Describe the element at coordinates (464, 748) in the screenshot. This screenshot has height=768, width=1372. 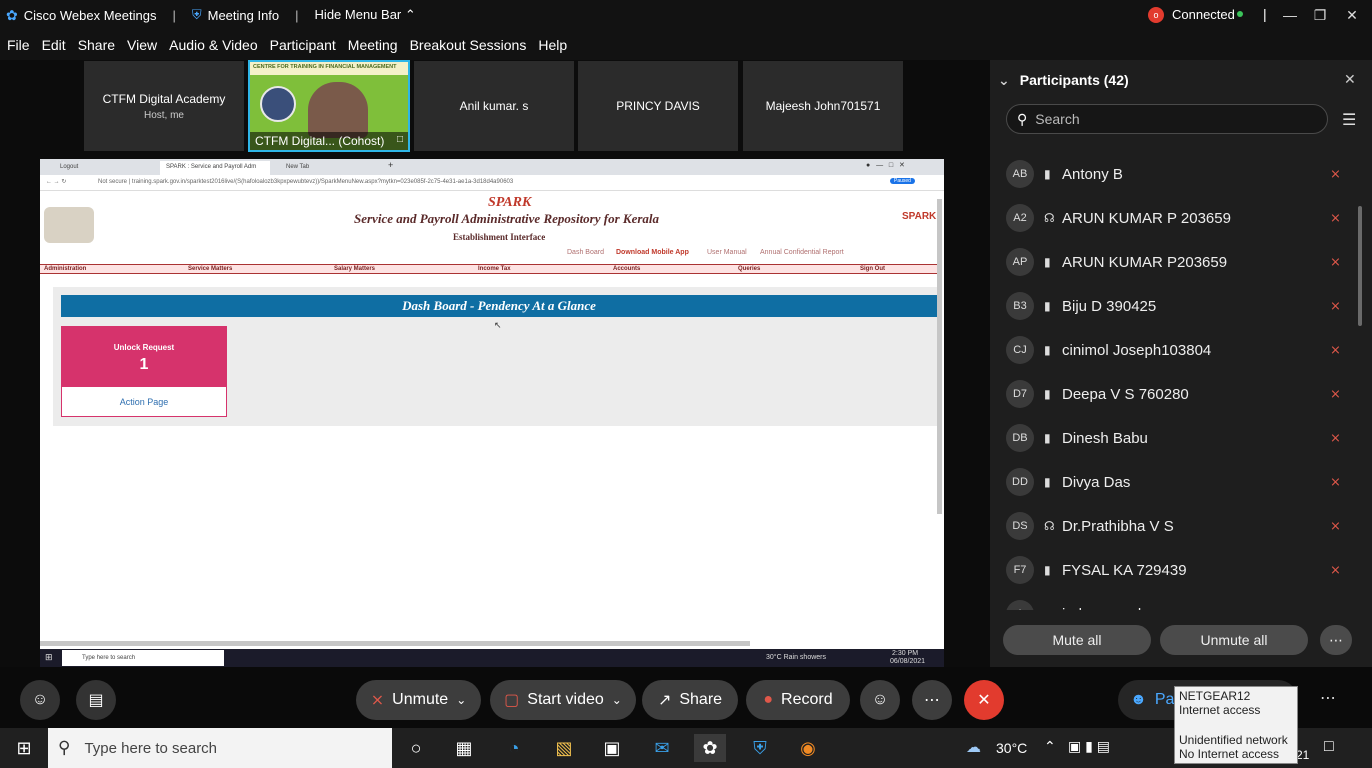
I see `task-view-icon: ▦` at that location.